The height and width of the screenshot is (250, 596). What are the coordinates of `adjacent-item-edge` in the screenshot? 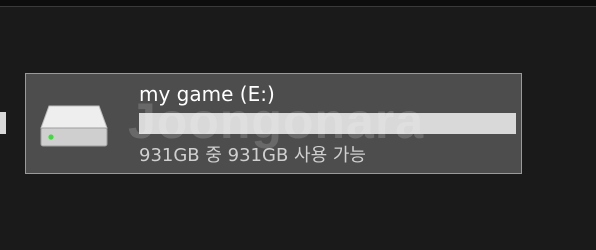 It's located at (3, 123).